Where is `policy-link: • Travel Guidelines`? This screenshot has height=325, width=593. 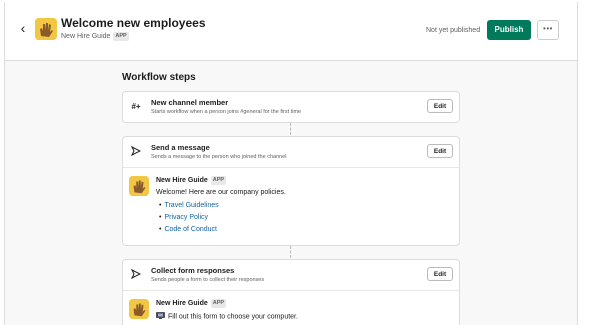
policy-link: • Travel Guidelines is located at coordinates (189, 205).